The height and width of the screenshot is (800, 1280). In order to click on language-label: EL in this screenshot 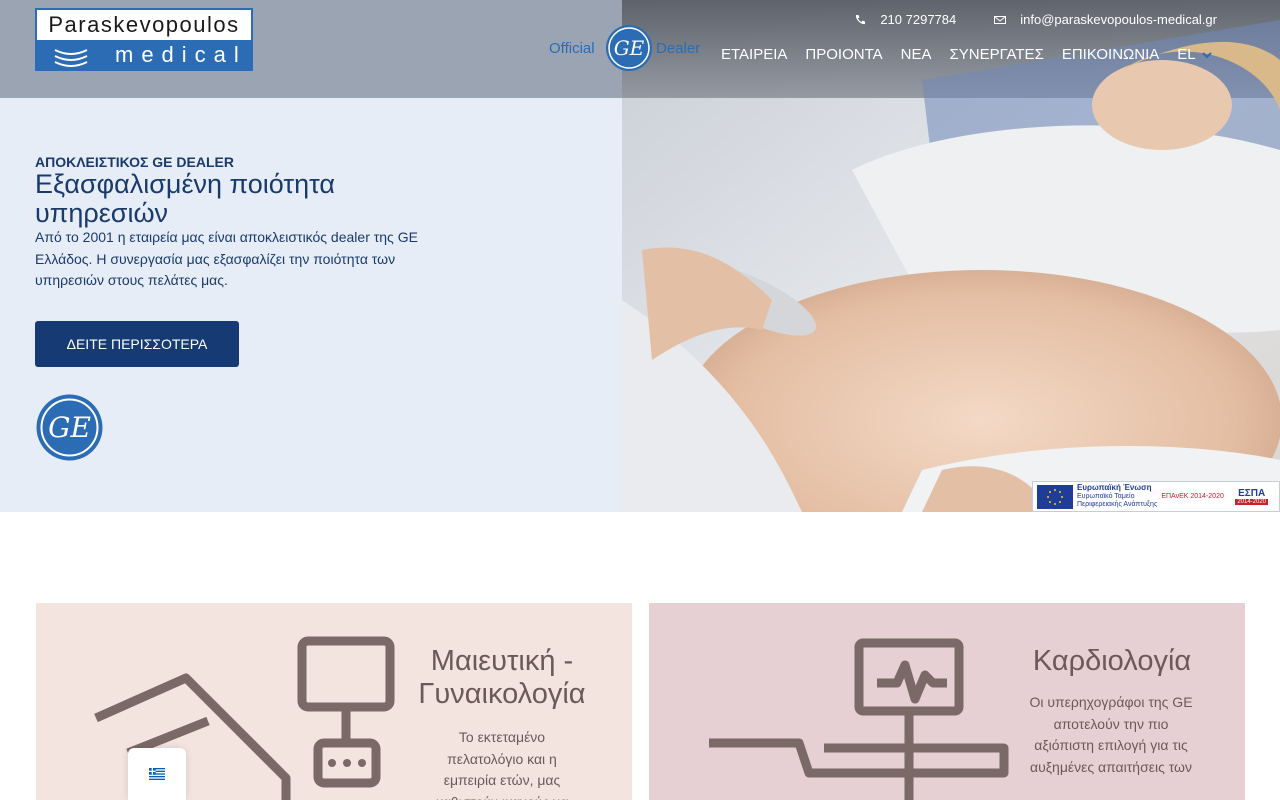, I will do `click(1186, 54)`.